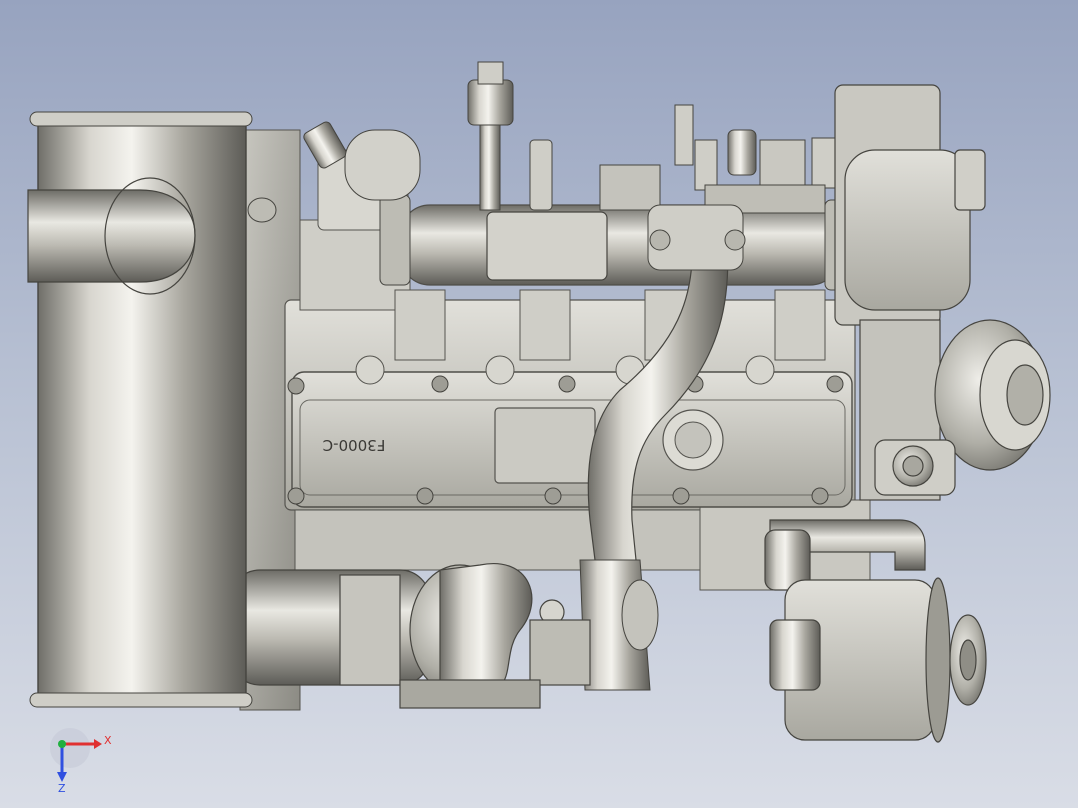 This screenshot has height=808, width=1078. What do you see at coordinates (108, 740) in the screenshot?
I see `x-axis-label: X` at bounding box center [108, 740].